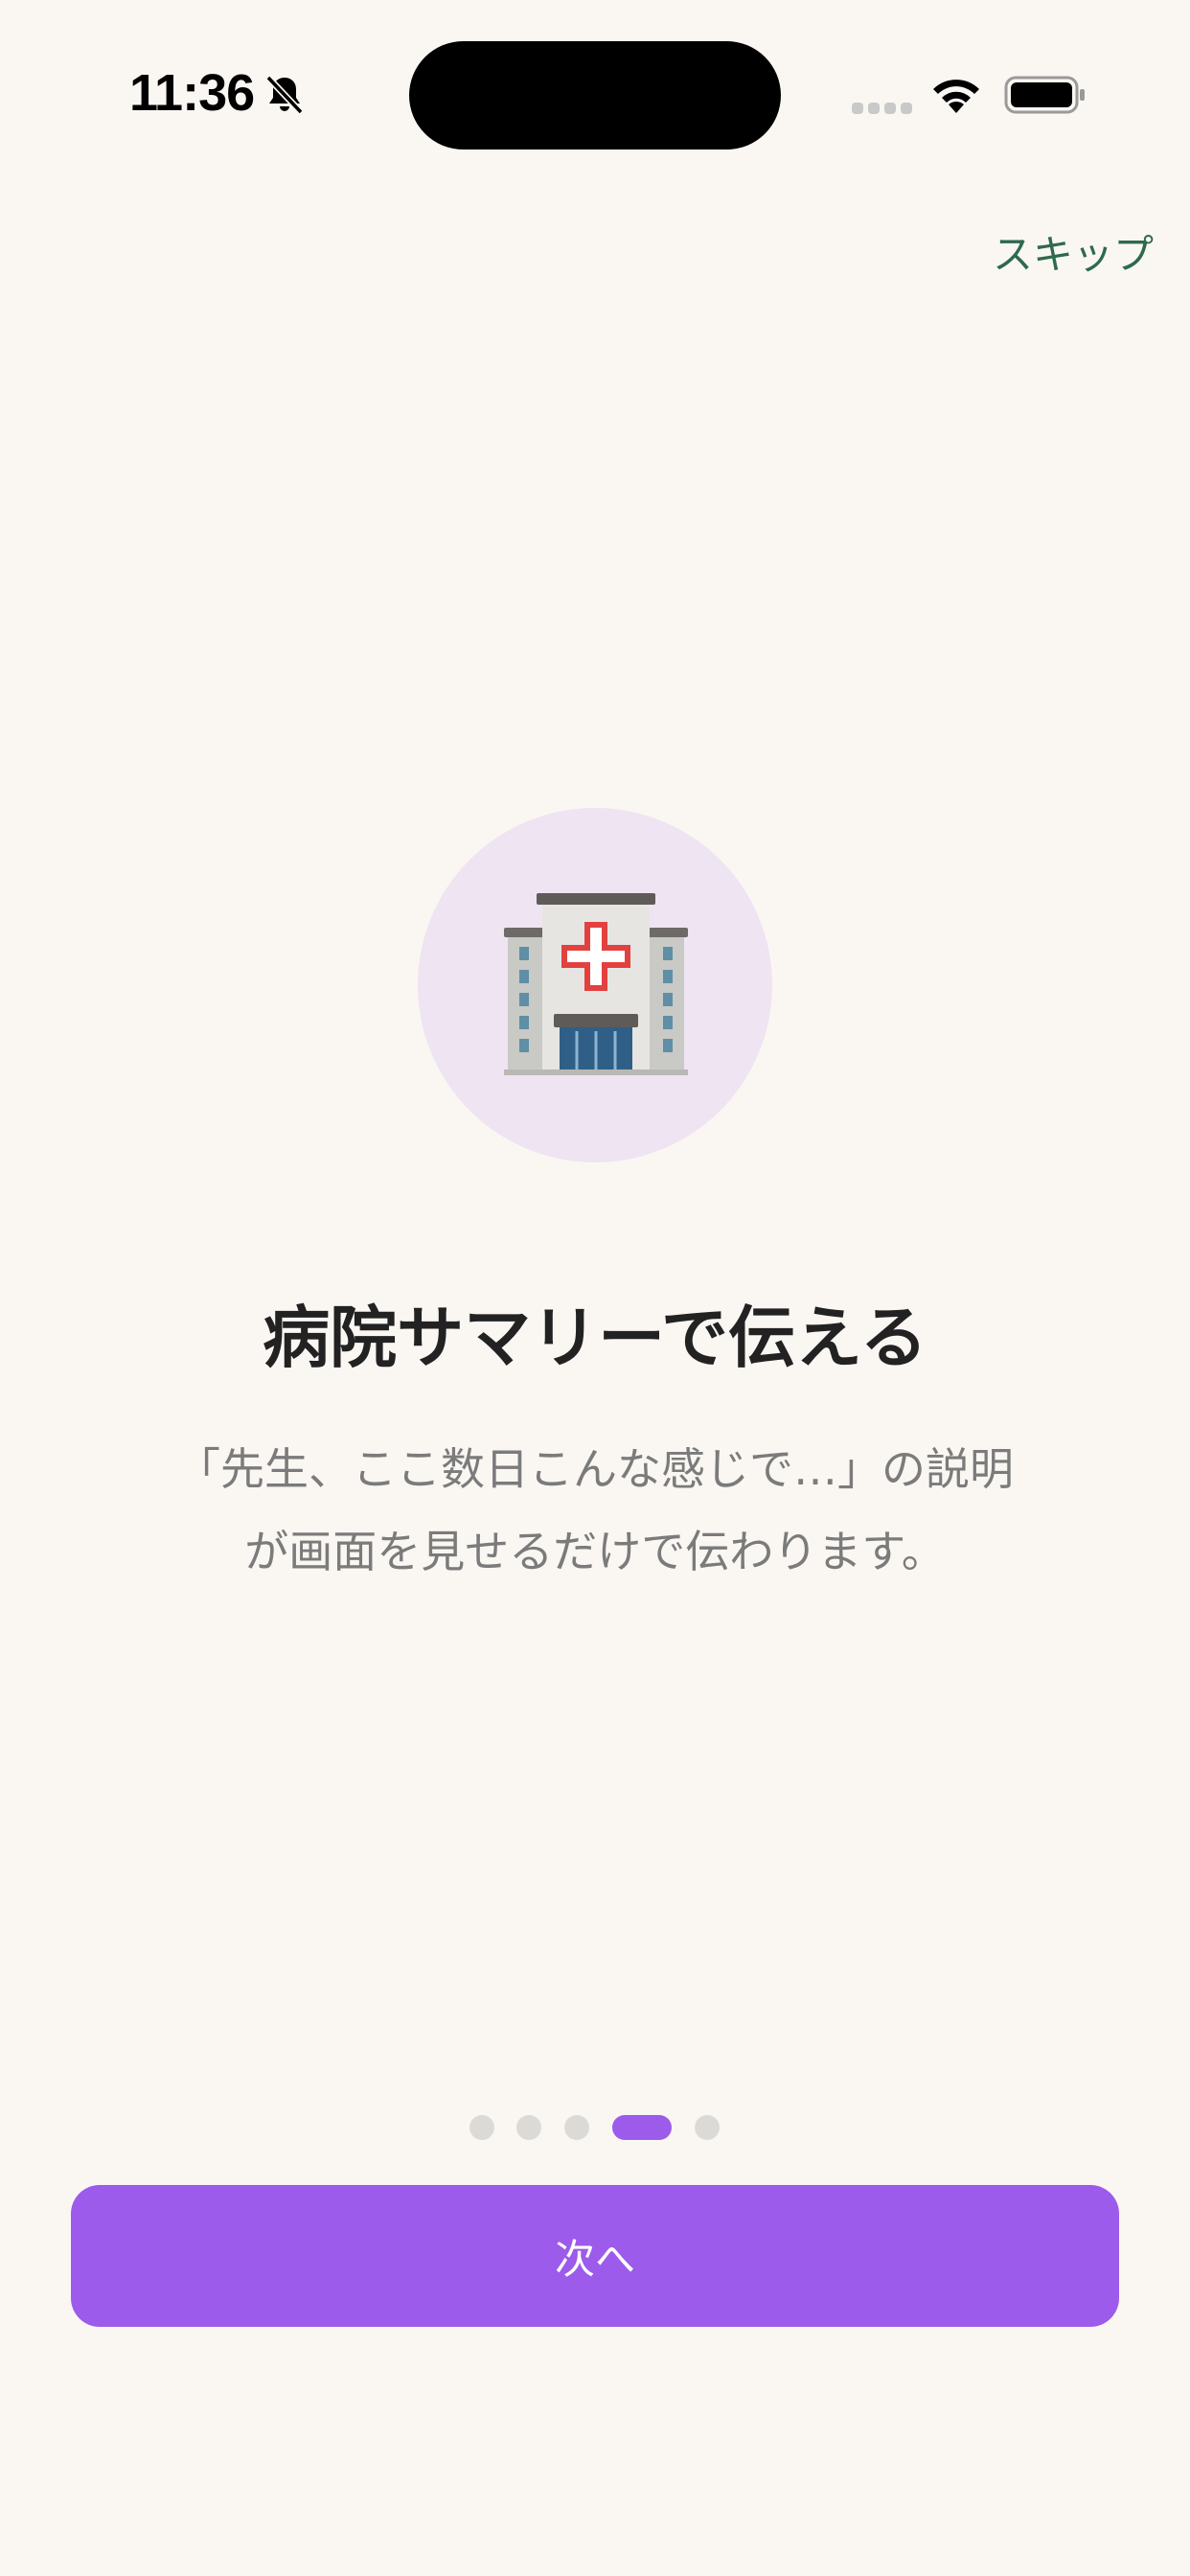 This screenshot has height=2576, width=1190. Describe the element at coordinates (595, 95) in the screenshot. I see `dynamic-island` at that location.